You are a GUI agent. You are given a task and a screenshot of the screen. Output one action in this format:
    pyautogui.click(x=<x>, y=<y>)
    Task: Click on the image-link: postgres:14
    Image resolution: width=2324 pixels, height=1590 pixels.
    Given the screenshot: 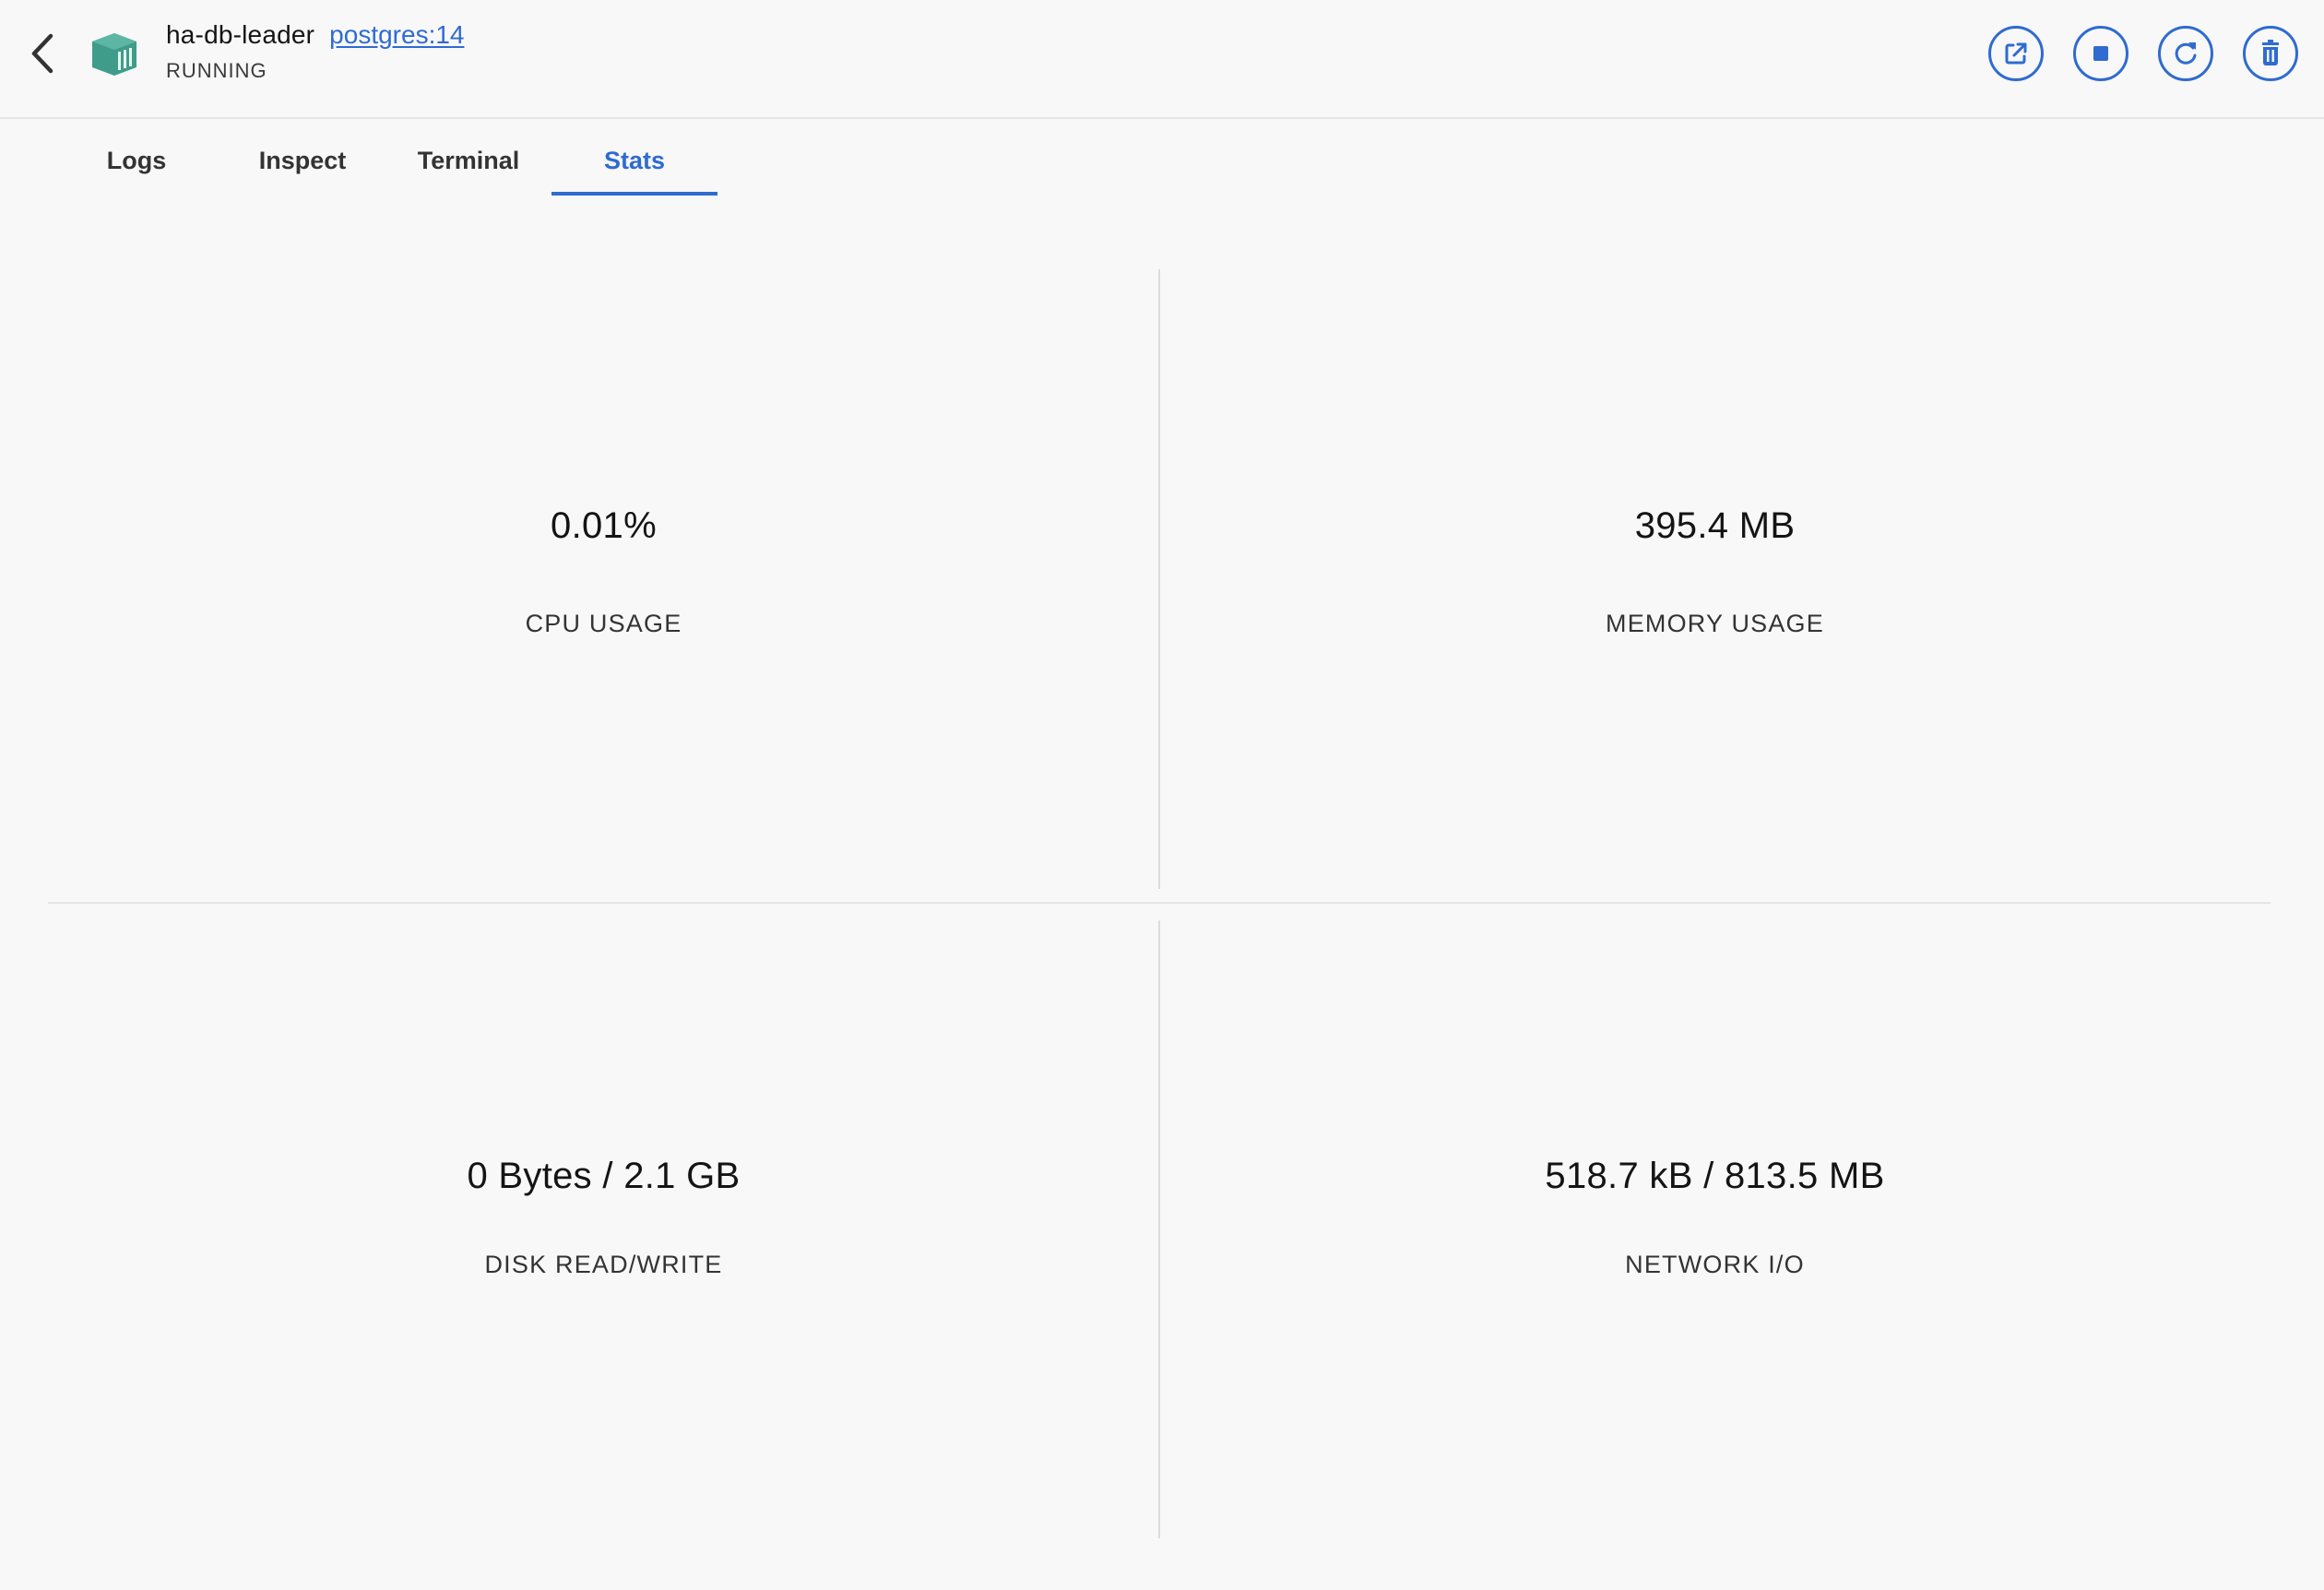 What is the action you would take?
    pyautogui.click(x=396, y=35)
    